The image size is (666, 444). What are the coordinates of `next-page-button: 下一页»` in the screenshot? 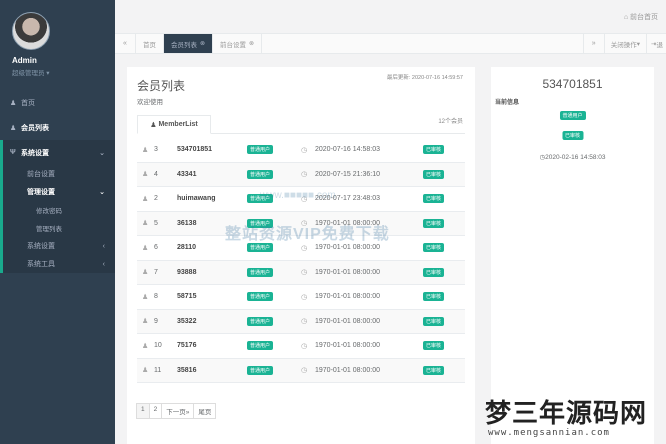 It's located at (178, 411).